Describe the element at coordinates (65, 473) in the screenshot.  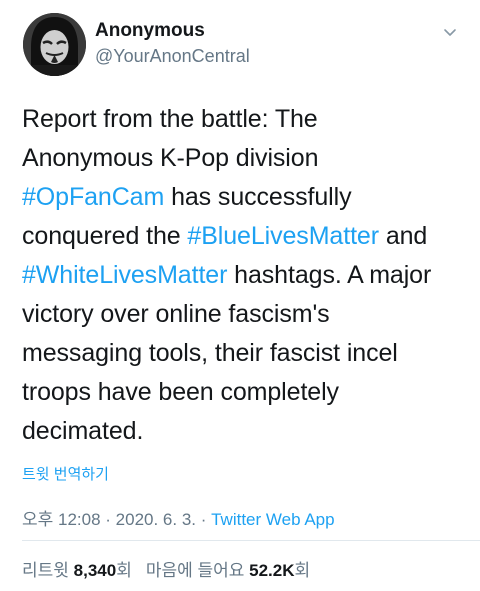
I see `translate-tweet-link: 트윗 번역하기` at that location.